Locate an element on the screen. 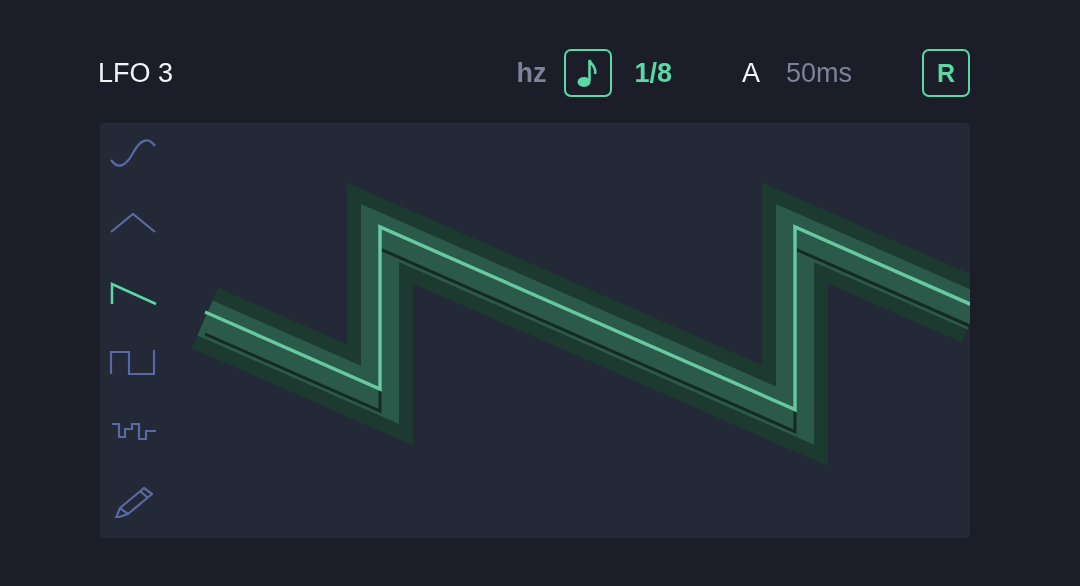 This screenshot has height=586, width=1080. rate-value: 1/8 is located at coordinates (653, 73).